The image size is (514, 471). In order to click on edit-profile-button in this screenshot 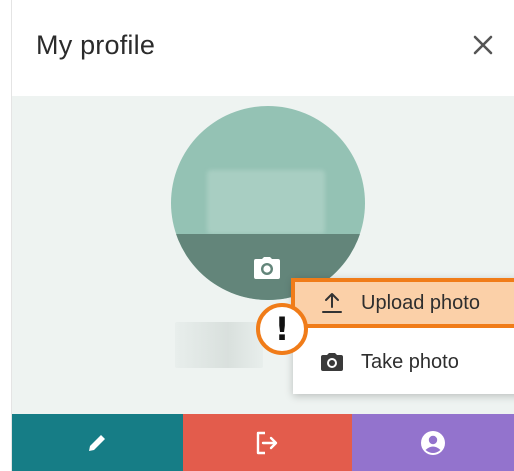, I will do `click(97, 442)`.